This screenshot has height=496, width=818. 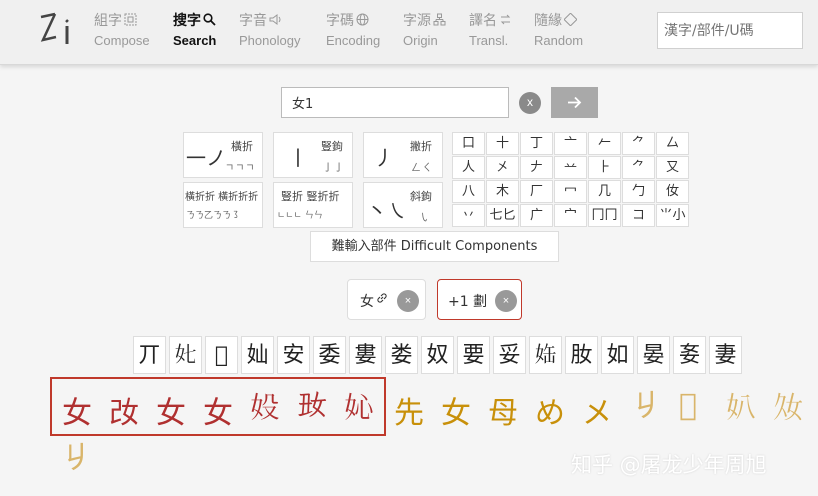 I want to click on filter-chip-component: 女 ×, so click(x=386, y=299).